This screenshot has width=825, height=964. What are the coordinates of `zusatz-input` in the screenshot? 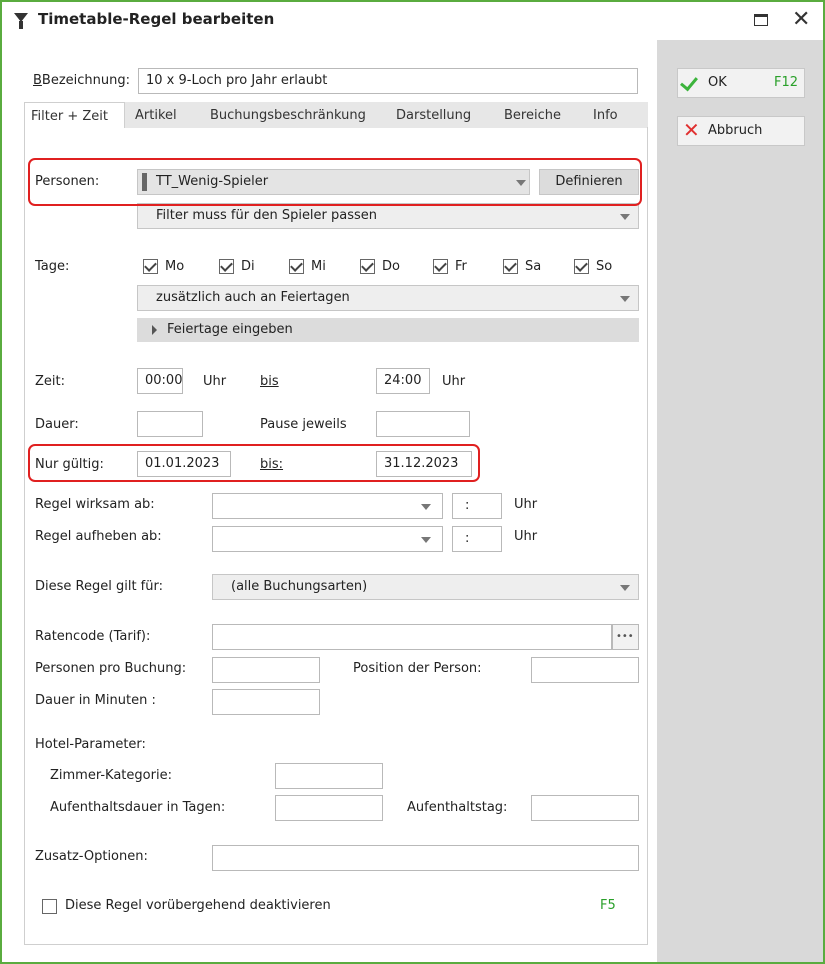 It's located at (425, 858).